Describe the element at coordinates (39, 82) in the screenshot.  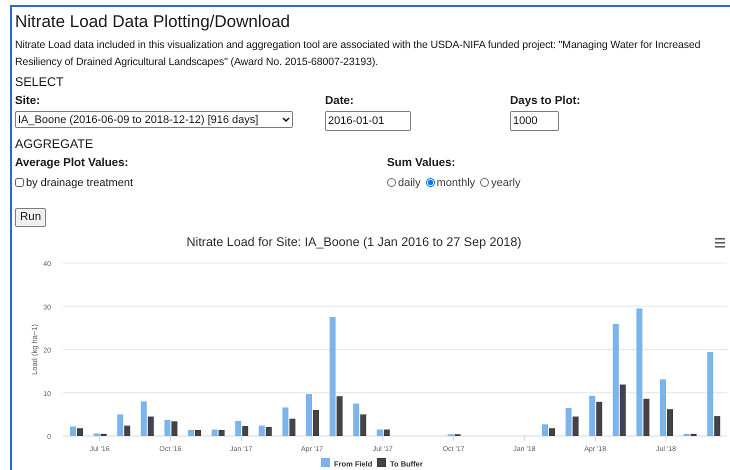
I see `section-heading: SELECT` at that location.